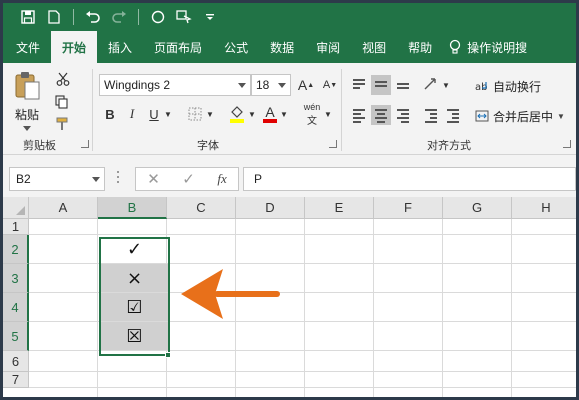  What do you see at coordinates (74, 47) in the screenshot?
I see `tab-home: 开始` at bounding box center [74, 47].